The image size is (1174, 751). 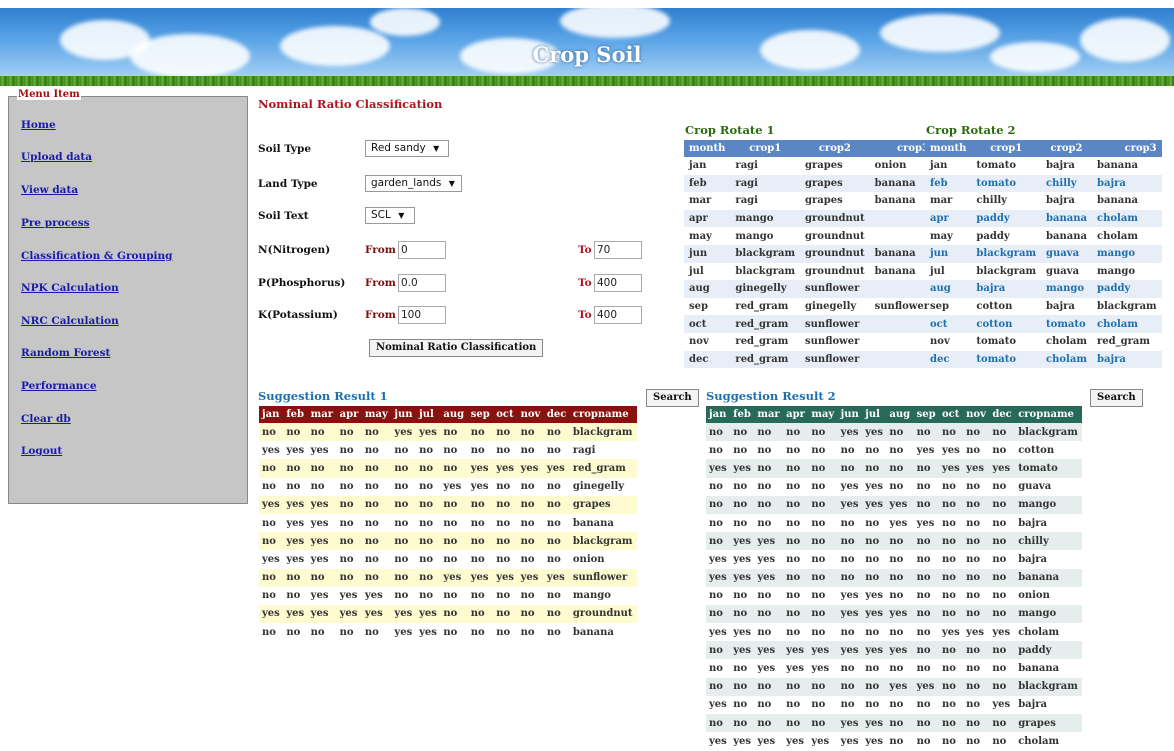 I want to click on table-cell: guava, so click(x=1063, y=271).